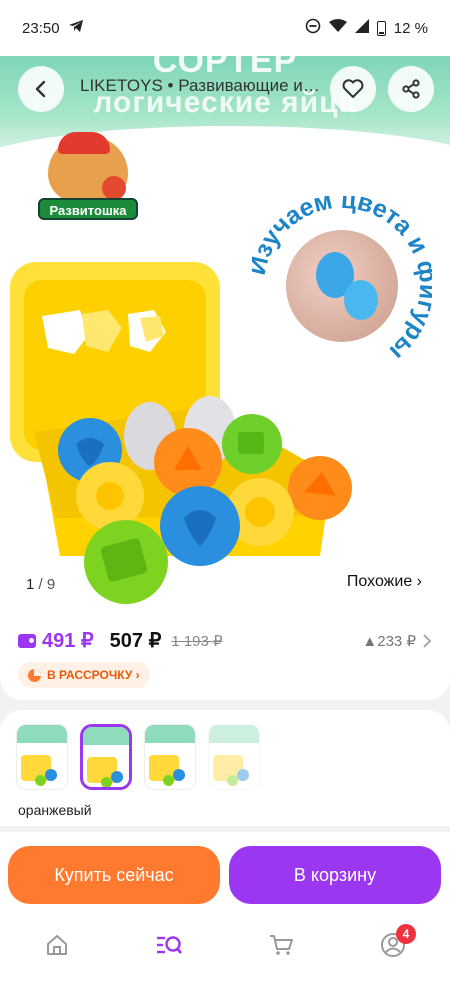  What do you see at coordinates (41, 28) in the screenshot?
I see `status-time: 23:50` at bounding box center [41, 28].